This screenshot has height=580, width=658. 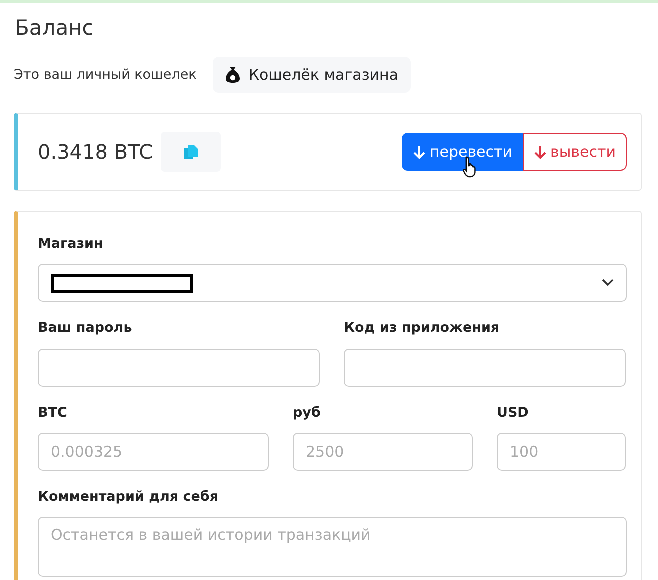 What do you see at coordinates (332, 547) in the screenshot?
I see `comment-field: Останется в вашей истории транзакций` at bounding box center [332, 547].